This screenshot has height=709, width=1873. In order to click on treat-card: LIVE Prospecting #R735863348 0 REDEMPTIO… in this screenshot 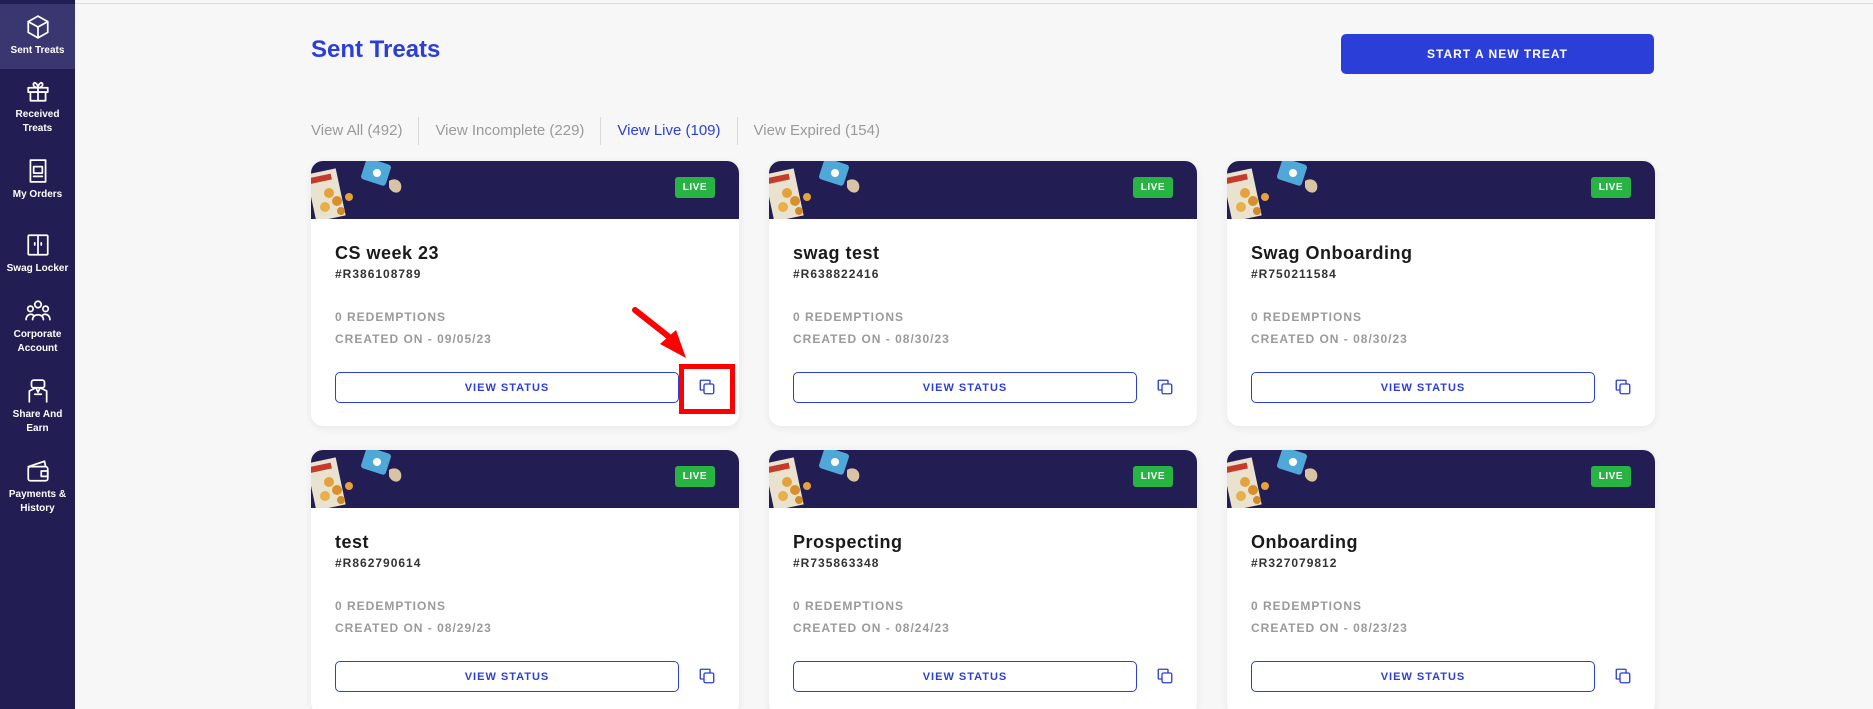, I will do `click(983, 579)`.